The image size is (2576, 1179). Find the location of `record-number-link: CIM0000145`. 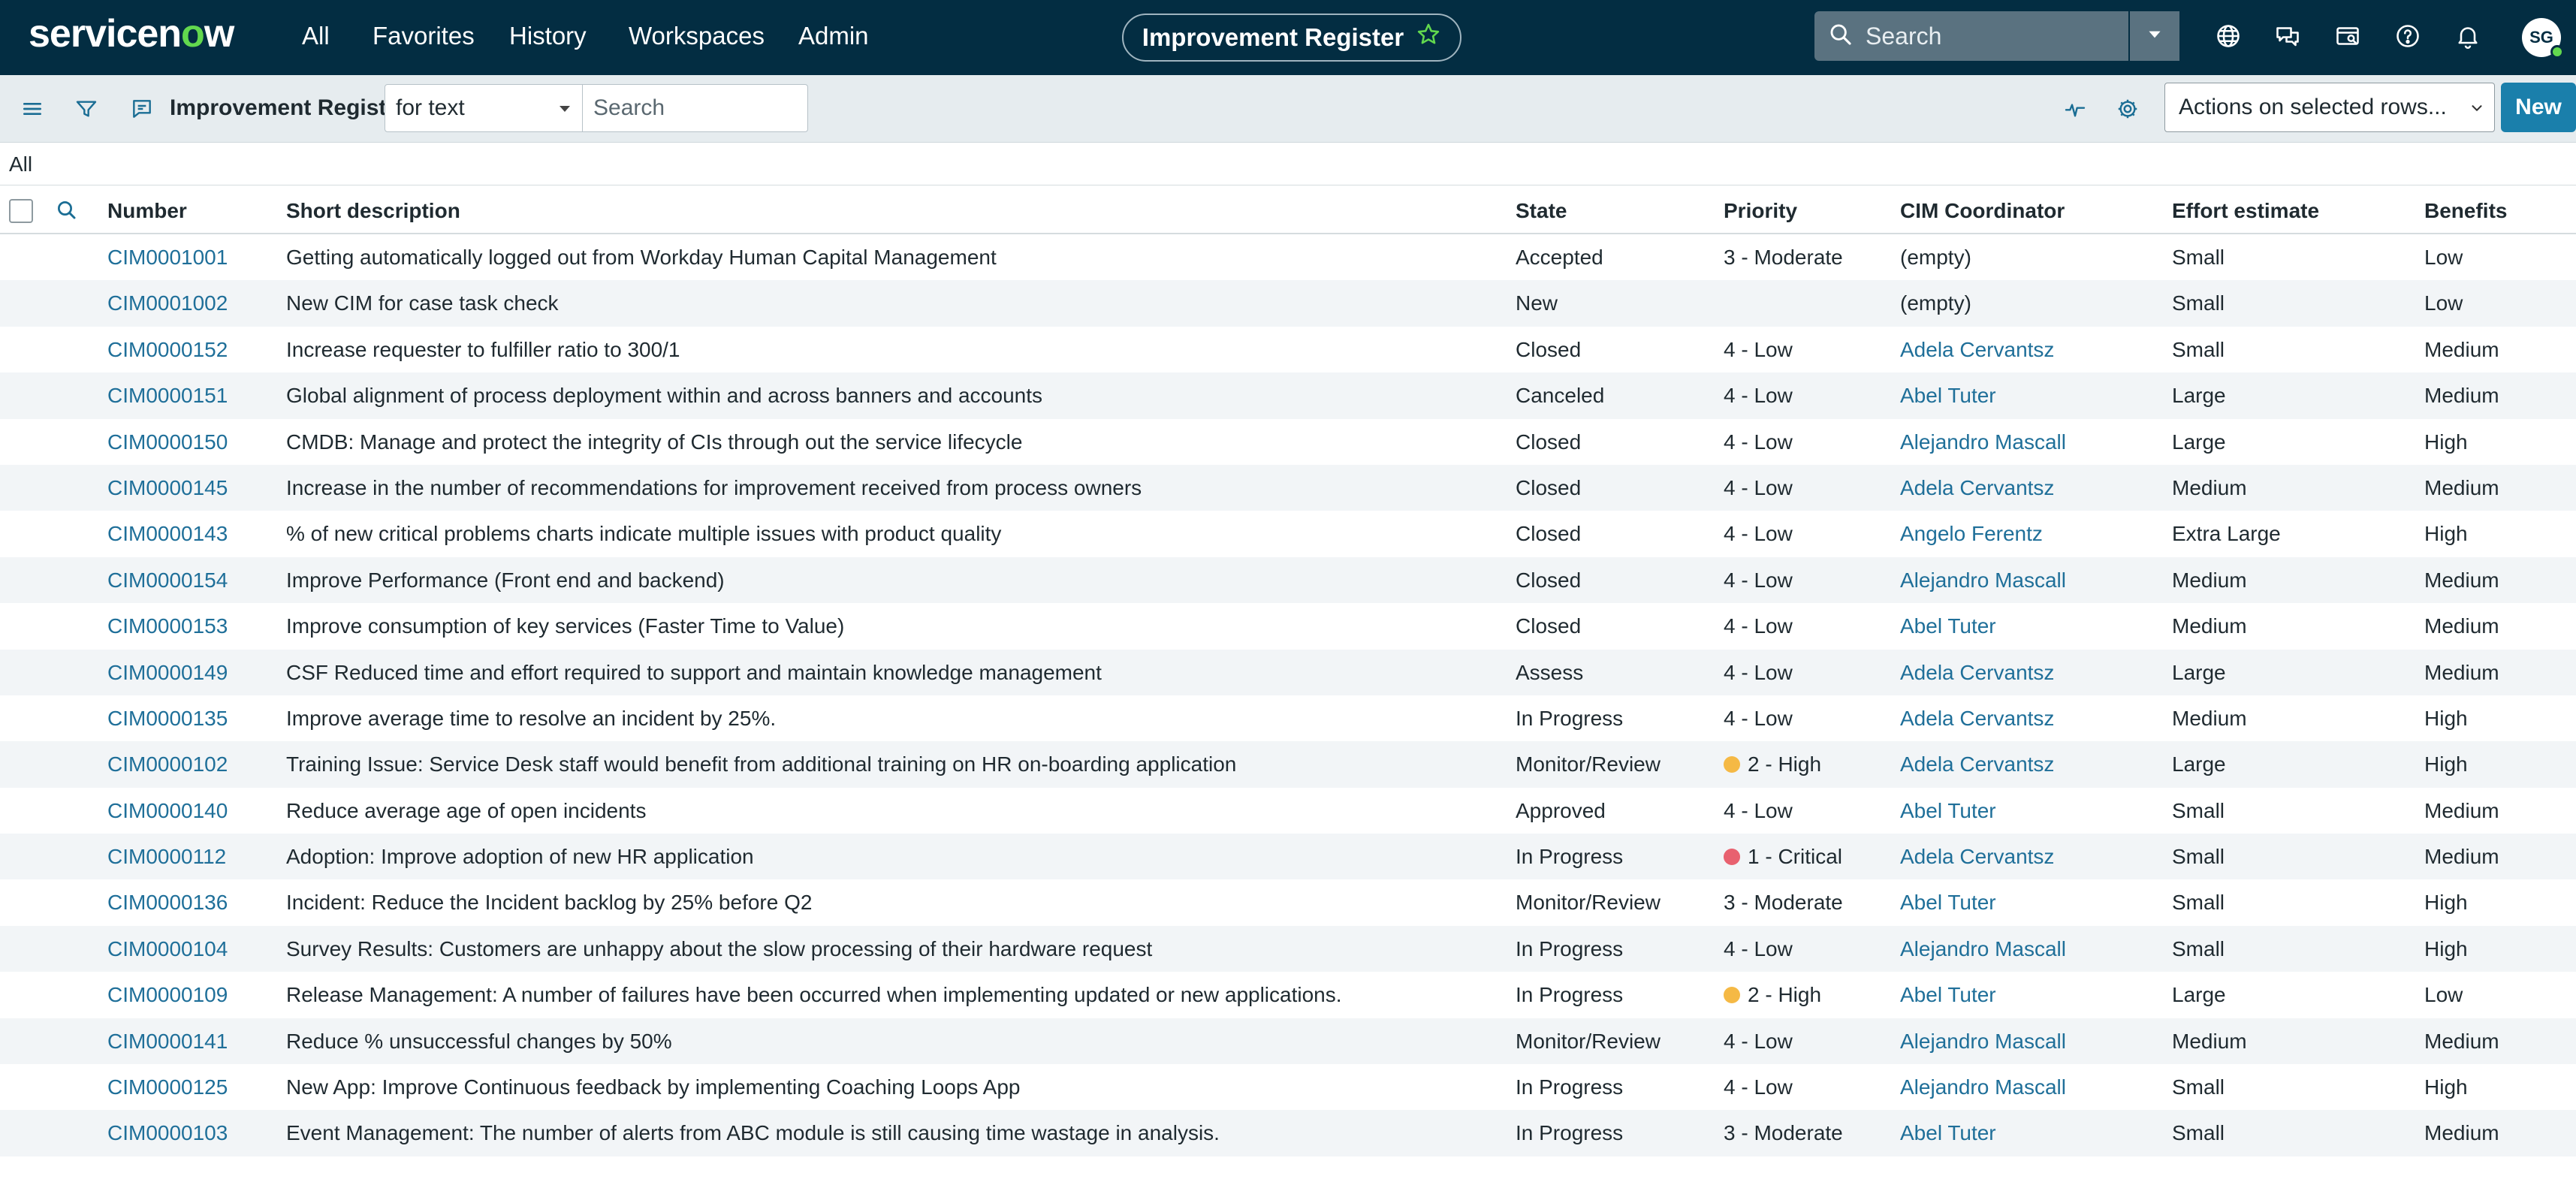

record-number-link: CIM0000145 is located at coordinates (168, 488).